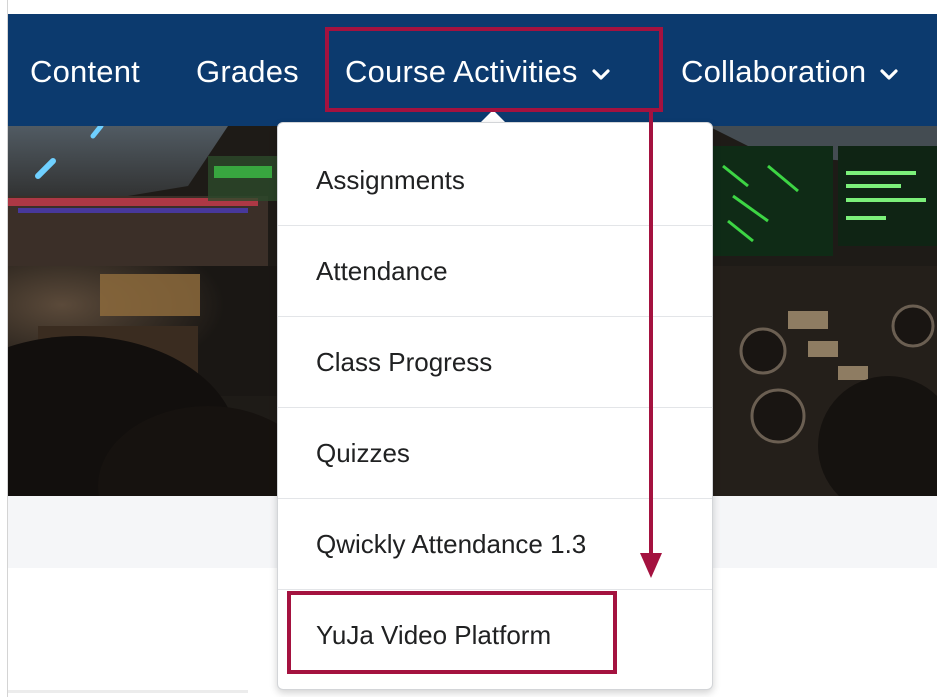 The height and width of the screenshot is (697, 937). I want to click on pointer-arrow, so click(651, 344).